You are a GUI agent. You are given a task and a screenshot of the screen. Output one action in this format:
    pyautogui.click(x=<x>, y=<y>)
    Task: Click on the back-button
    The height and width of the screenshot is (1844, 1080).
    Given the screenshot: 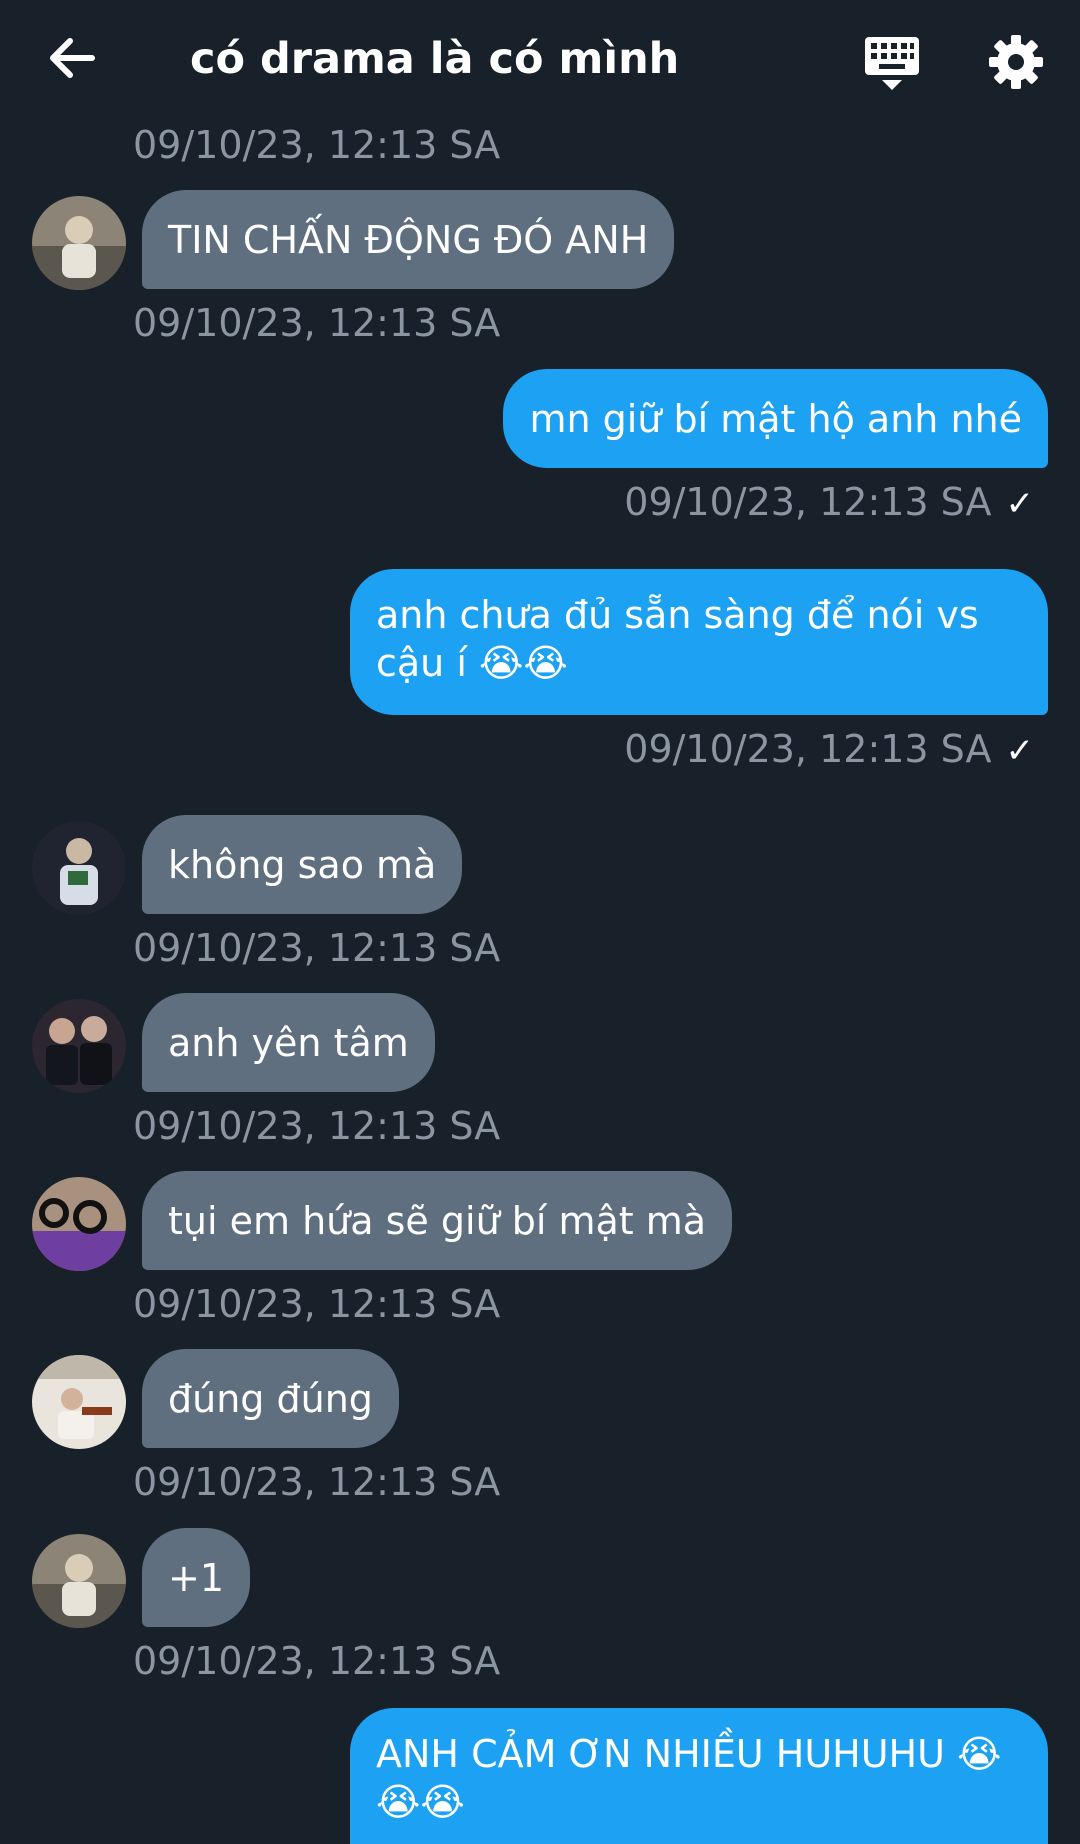 What is the action you would take?
    pyautogui.click(x=74, y=58)
    